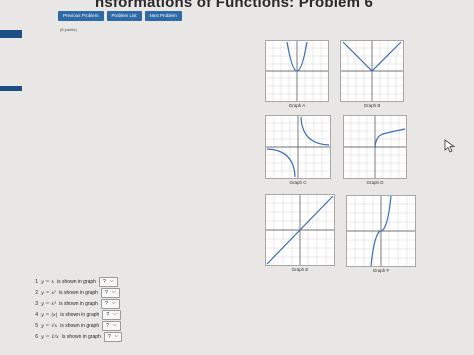 This screenshot has height=355, width=474. What do you see at coordinates (297, 71) in the screenshot?
I see `graph-a-plot` at bounding box center [297, 71].